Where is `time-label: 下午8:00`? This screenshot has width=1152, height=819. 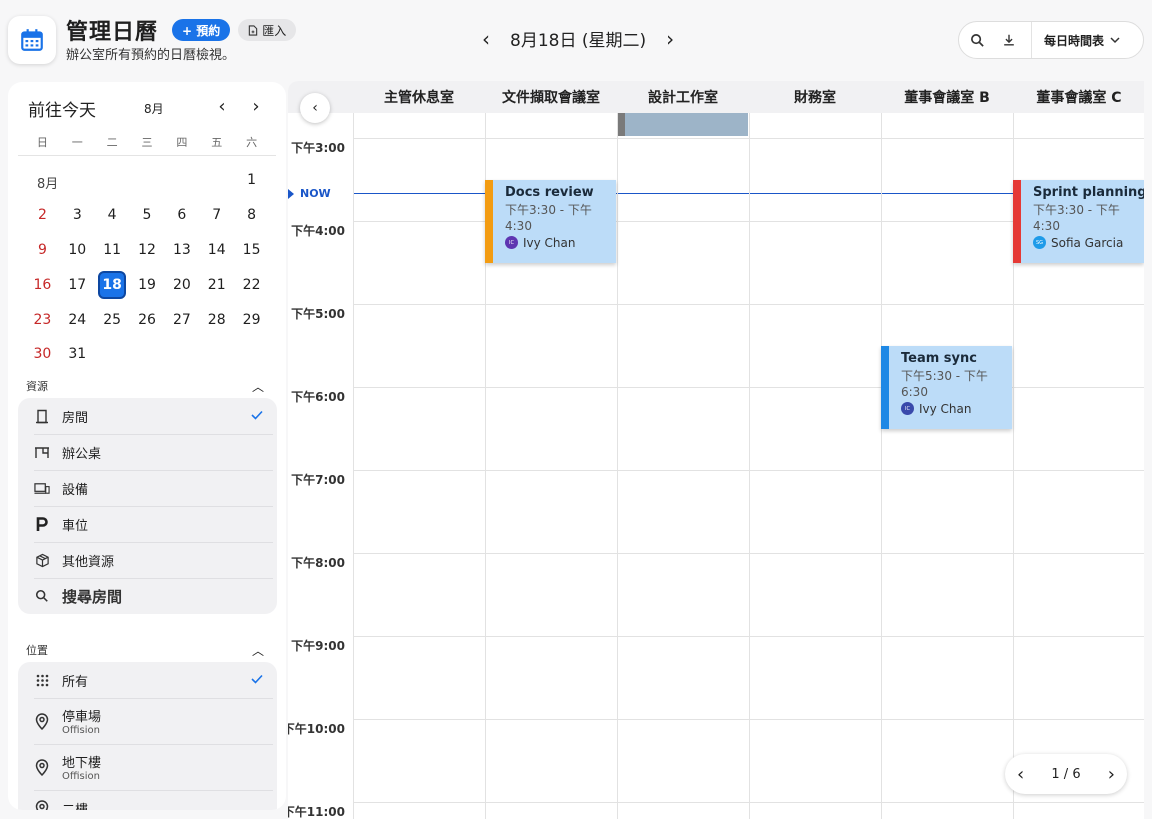 time-label: 下午8:00 is located at coordinates (318, 563).